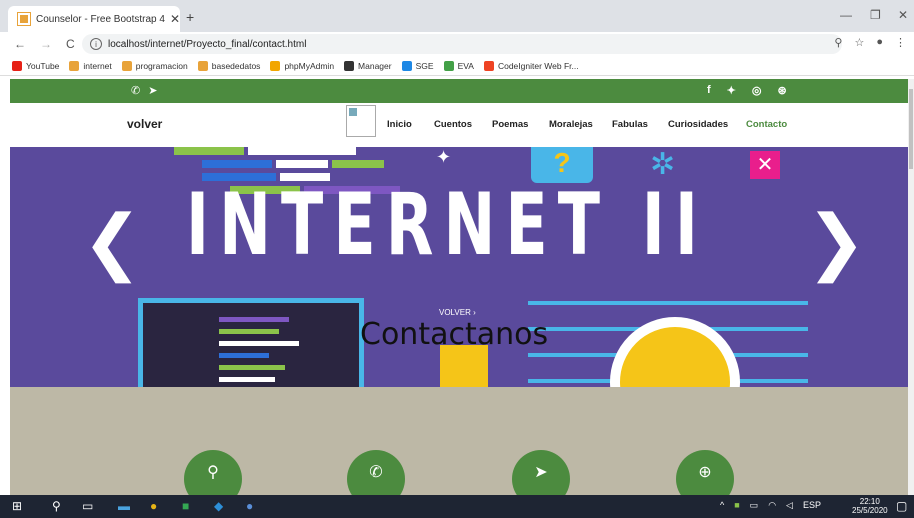  What do you see at coordinates (903, 15) in the screenshot?
I see `close-window-icon: ✕` at bounding box center [903, 15].